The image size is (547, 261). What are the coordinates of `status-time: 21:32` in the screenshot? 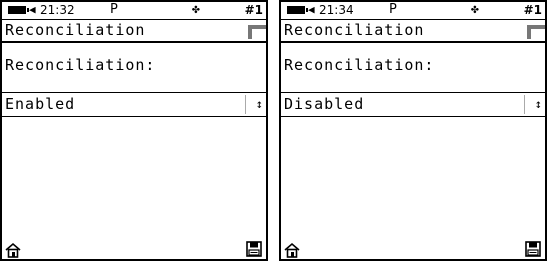 It's located at (57, 10).